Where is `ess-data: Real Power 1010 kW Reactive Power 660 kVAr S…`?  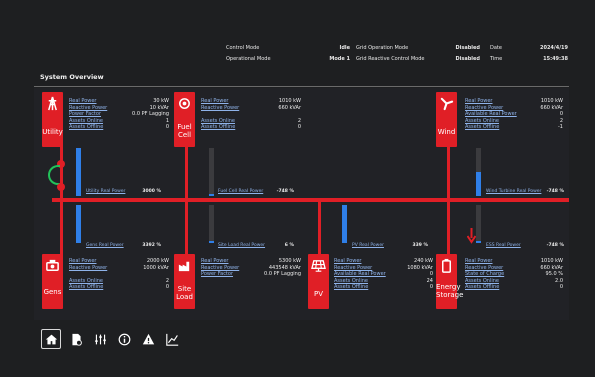
ess-data: Real Power 1010 kW Reactive Power 660 kVAr S… is located at coordinates (514, 274).